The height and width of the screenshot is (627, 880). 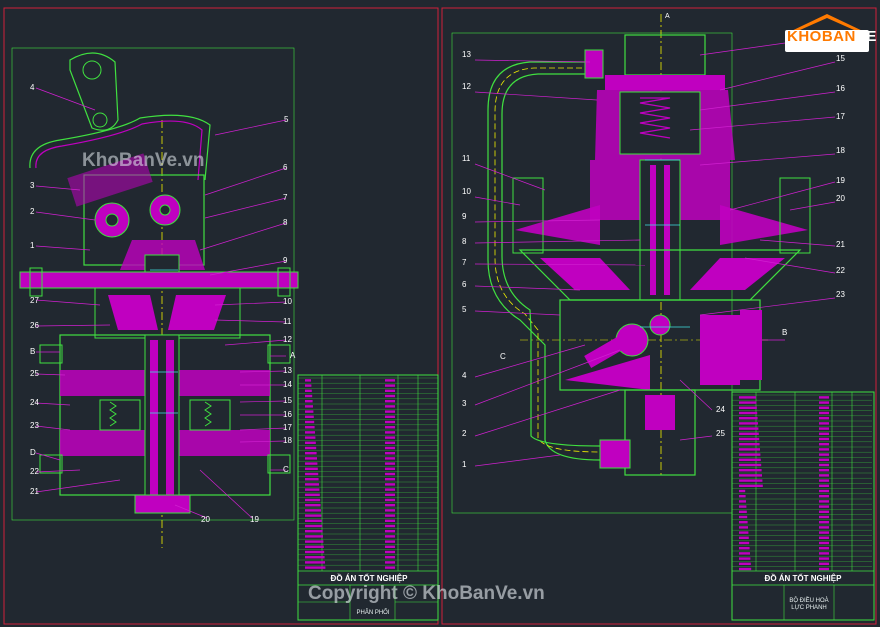 What do you see at coordinates (32, 185) in the screenshot?
I see `left-callout: 3` at bounding box center [32, 185].